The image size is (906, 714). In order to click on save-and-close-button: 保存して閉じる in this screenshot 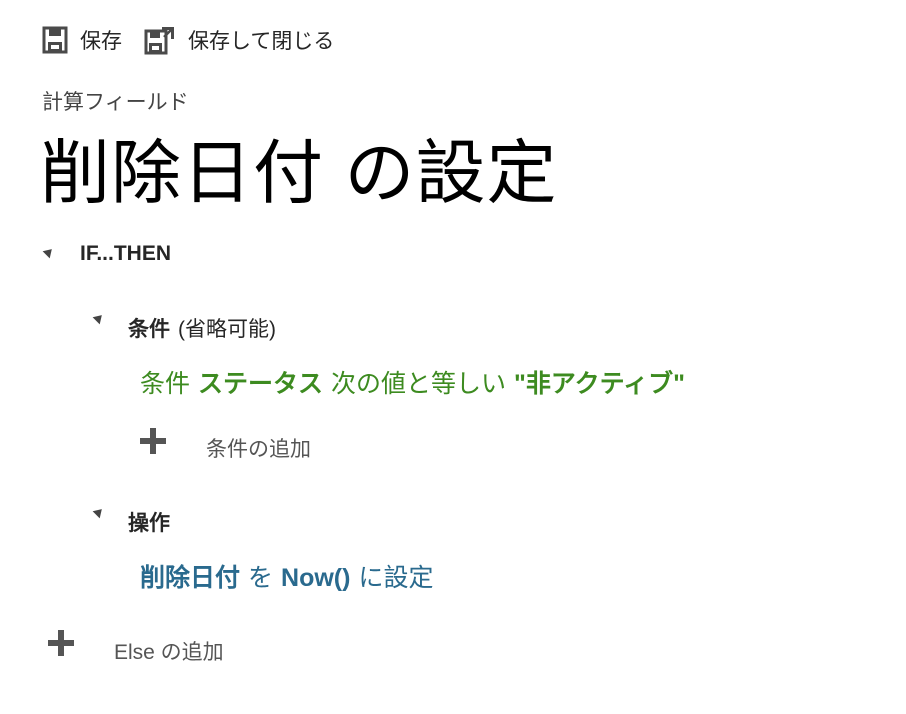, I will do `click(239, 40)`.